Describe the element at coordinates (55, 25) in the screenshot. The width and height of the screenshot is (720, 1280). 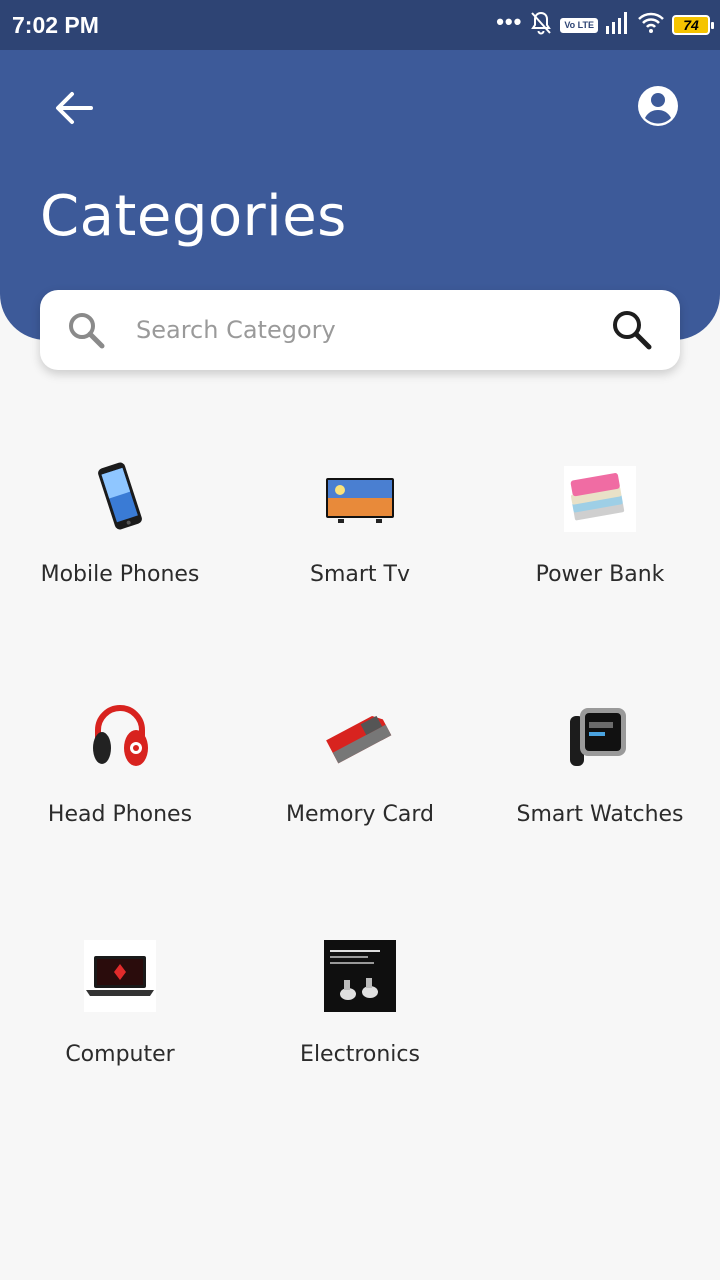
I see `status-time: 7:02 PM` at that location.